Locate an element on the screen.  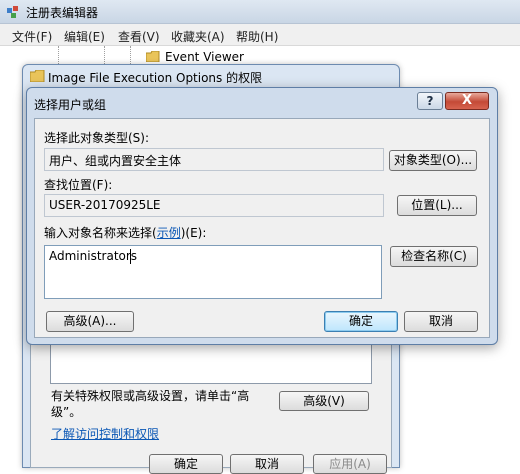
permissions-advanced-note: 有关特殊权限或高级设置，请单击“高级”。 is located at coordinates (150, 404).